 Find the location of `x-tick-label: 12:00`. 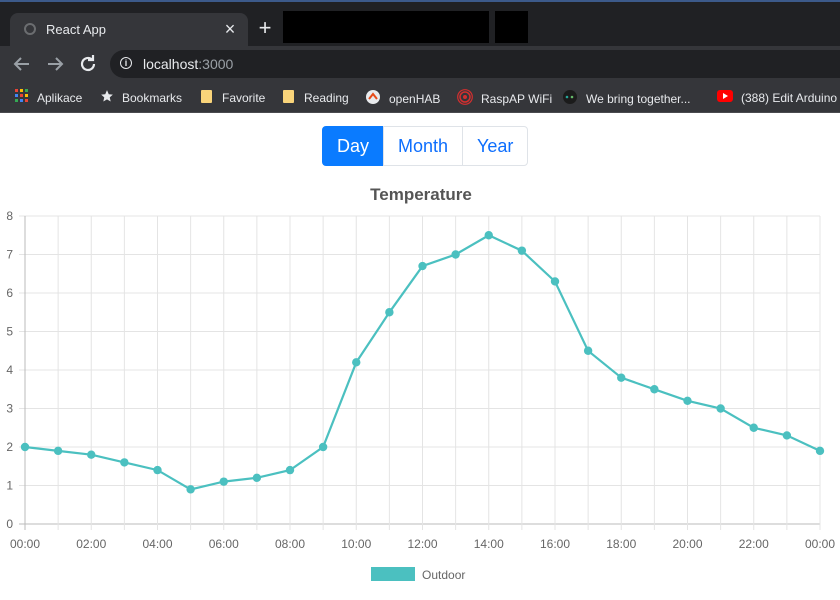

x-tick-label: 12:00 is located at coordinates (422, 544).